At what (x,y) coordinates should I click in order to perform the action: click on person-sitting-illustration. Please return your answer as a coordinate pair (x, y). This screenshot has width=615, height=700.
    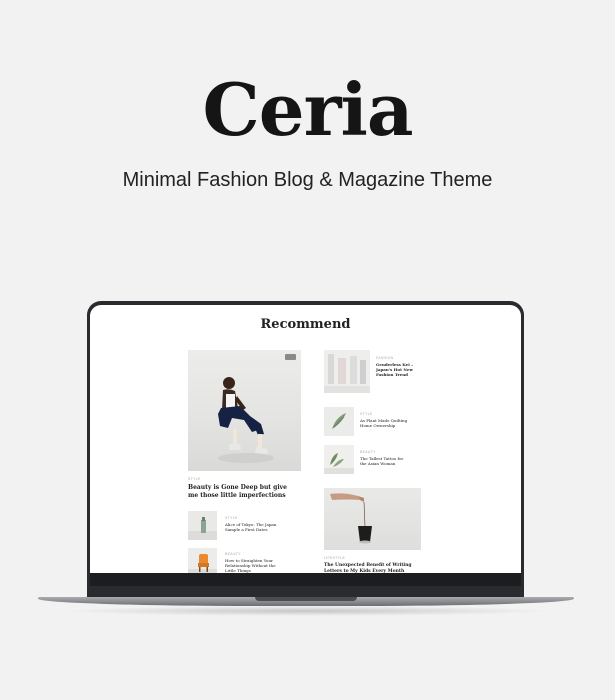
    Looking at the image, I should click on (246, 420).